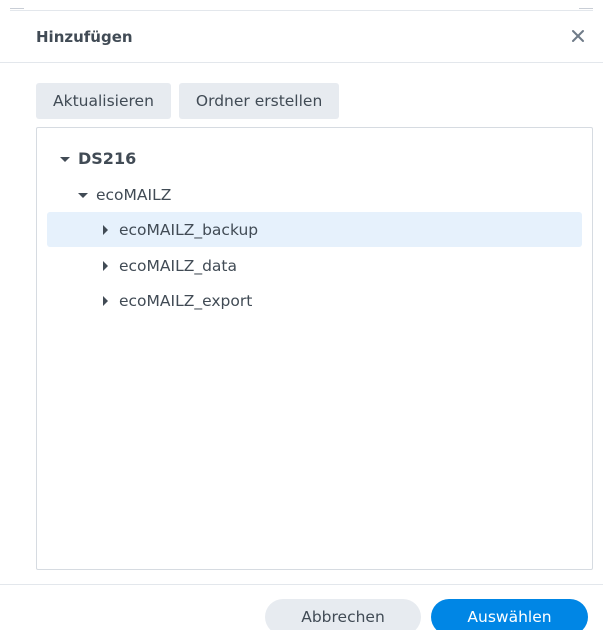 The height and width of the screenshot is (630, 603). What do you see at coordinates (343, 614) in the screenshot?
I see `cancel-button: Abbrechen` at bounding box center [343, 614].